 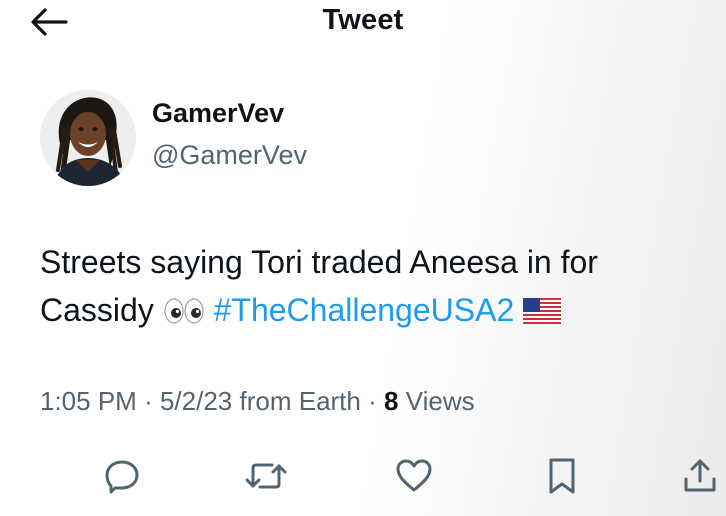 I want to click on views-count: 8, so click(x=391, y=401).